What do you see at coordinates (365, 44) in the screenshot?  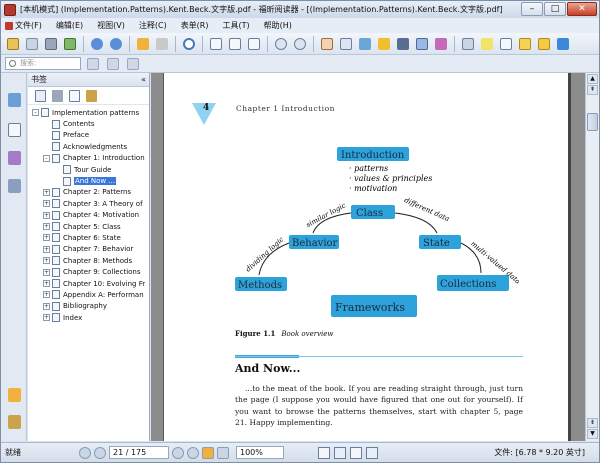 I see `snapshot-button` at bounding box center [365, 44].